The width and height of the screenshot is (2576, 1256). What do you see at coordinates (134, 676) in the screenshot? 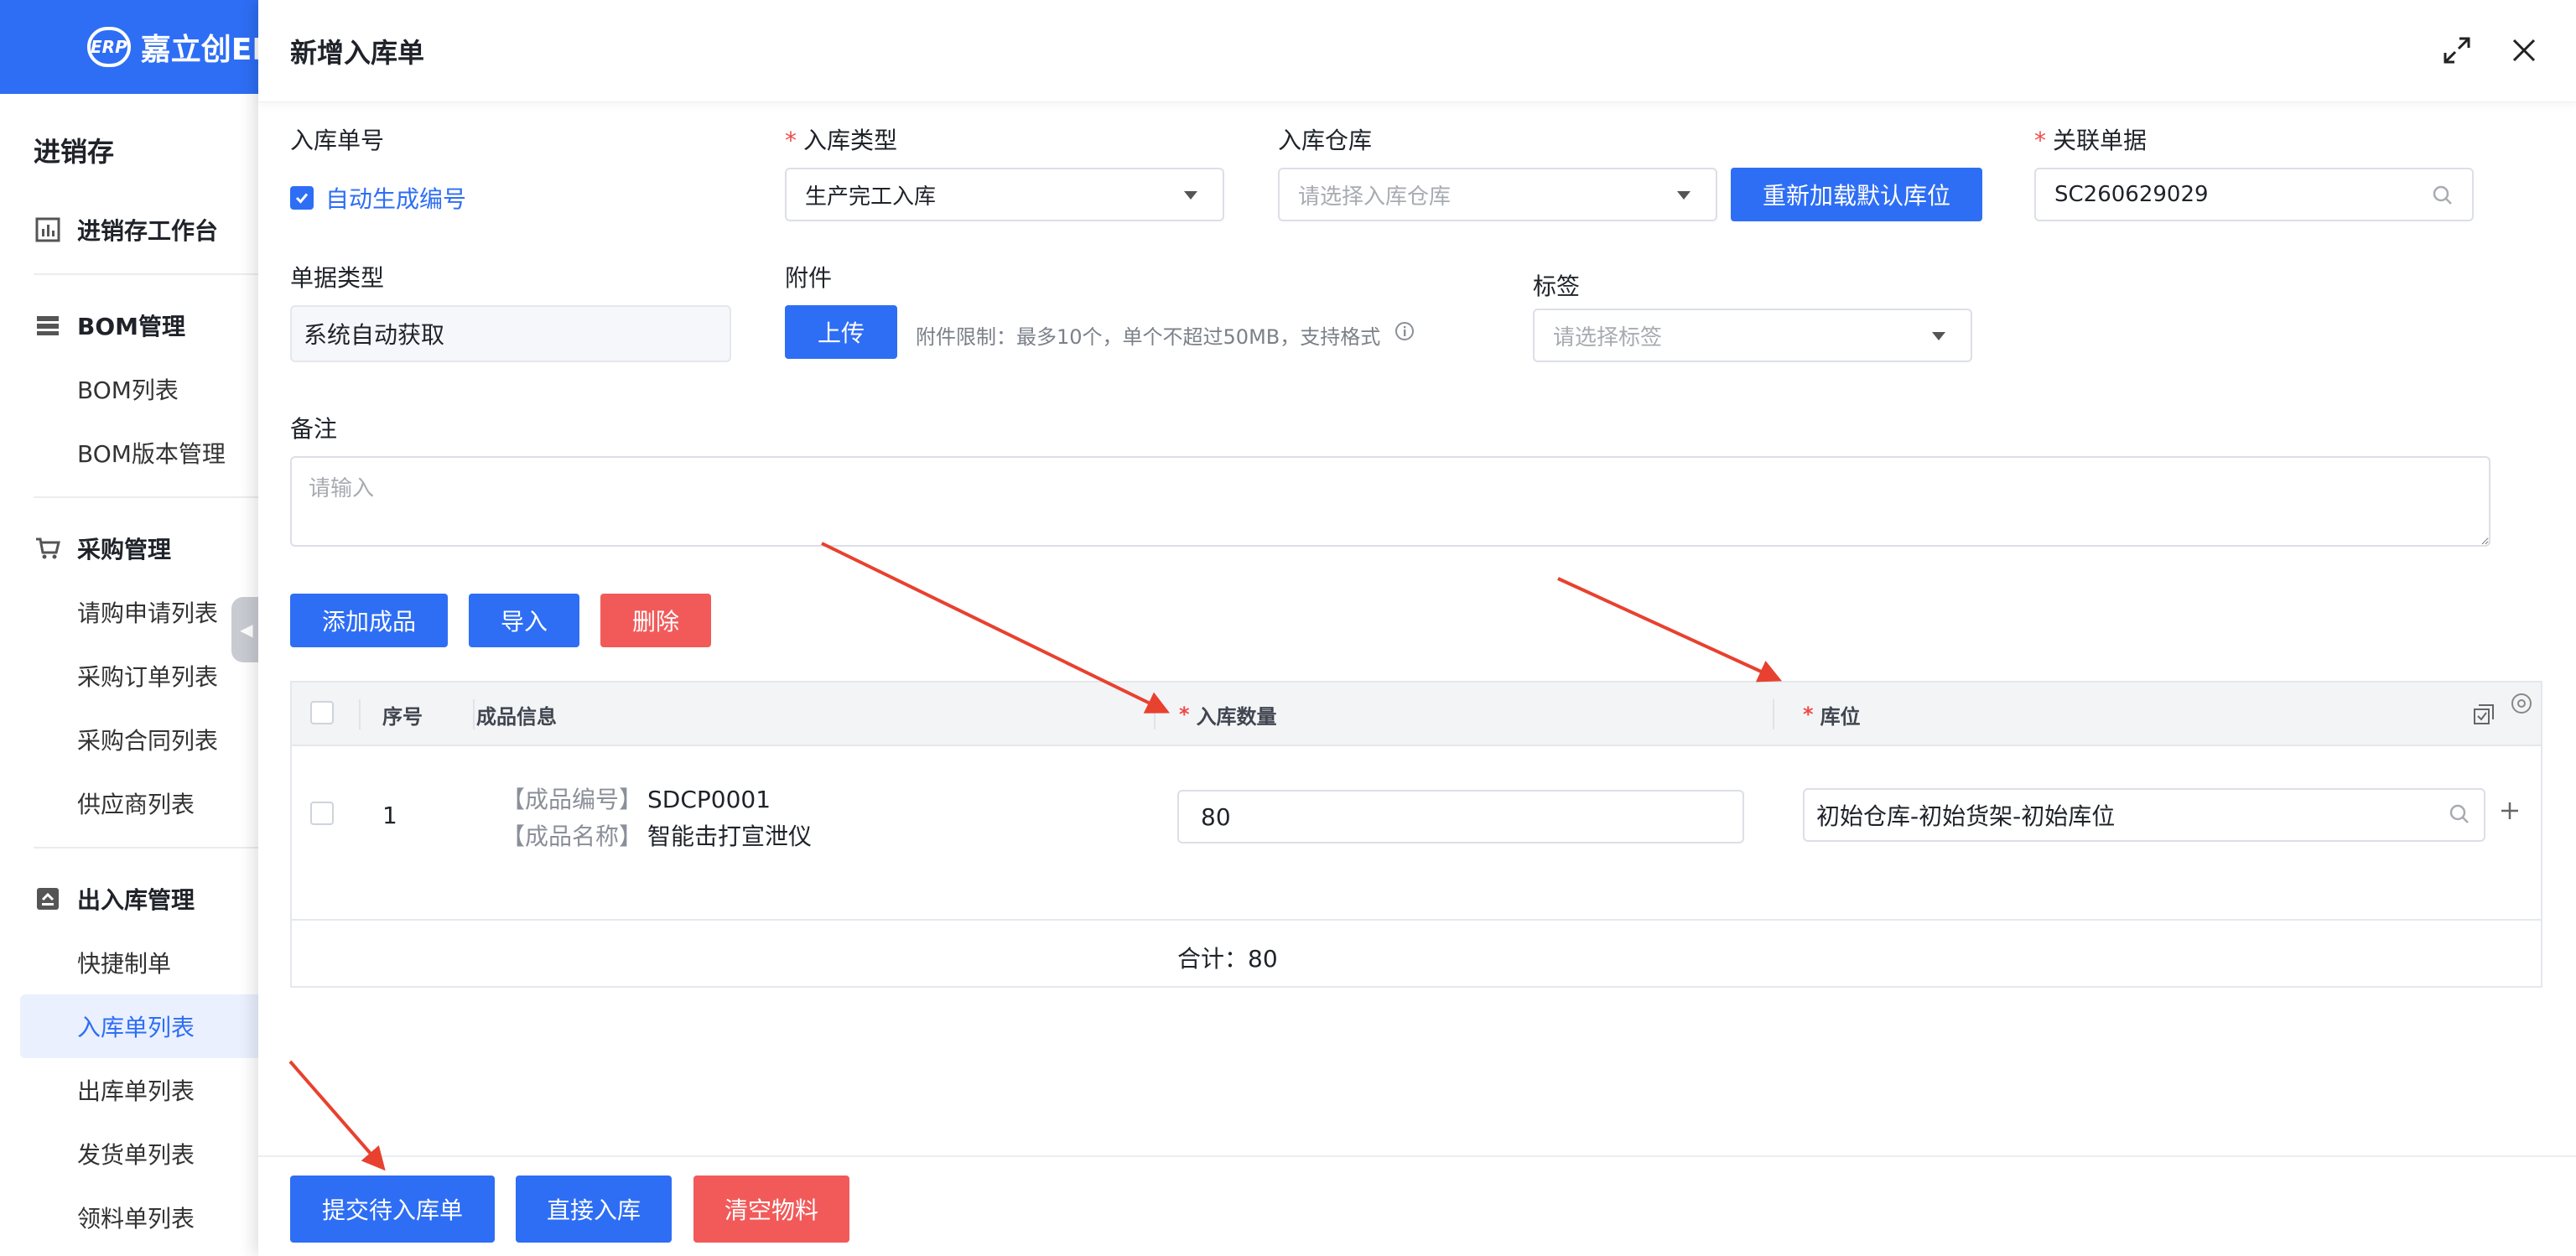
I see `sidebar-item-purchase-order: 采购订单列表` at bounding box center [134, 676].